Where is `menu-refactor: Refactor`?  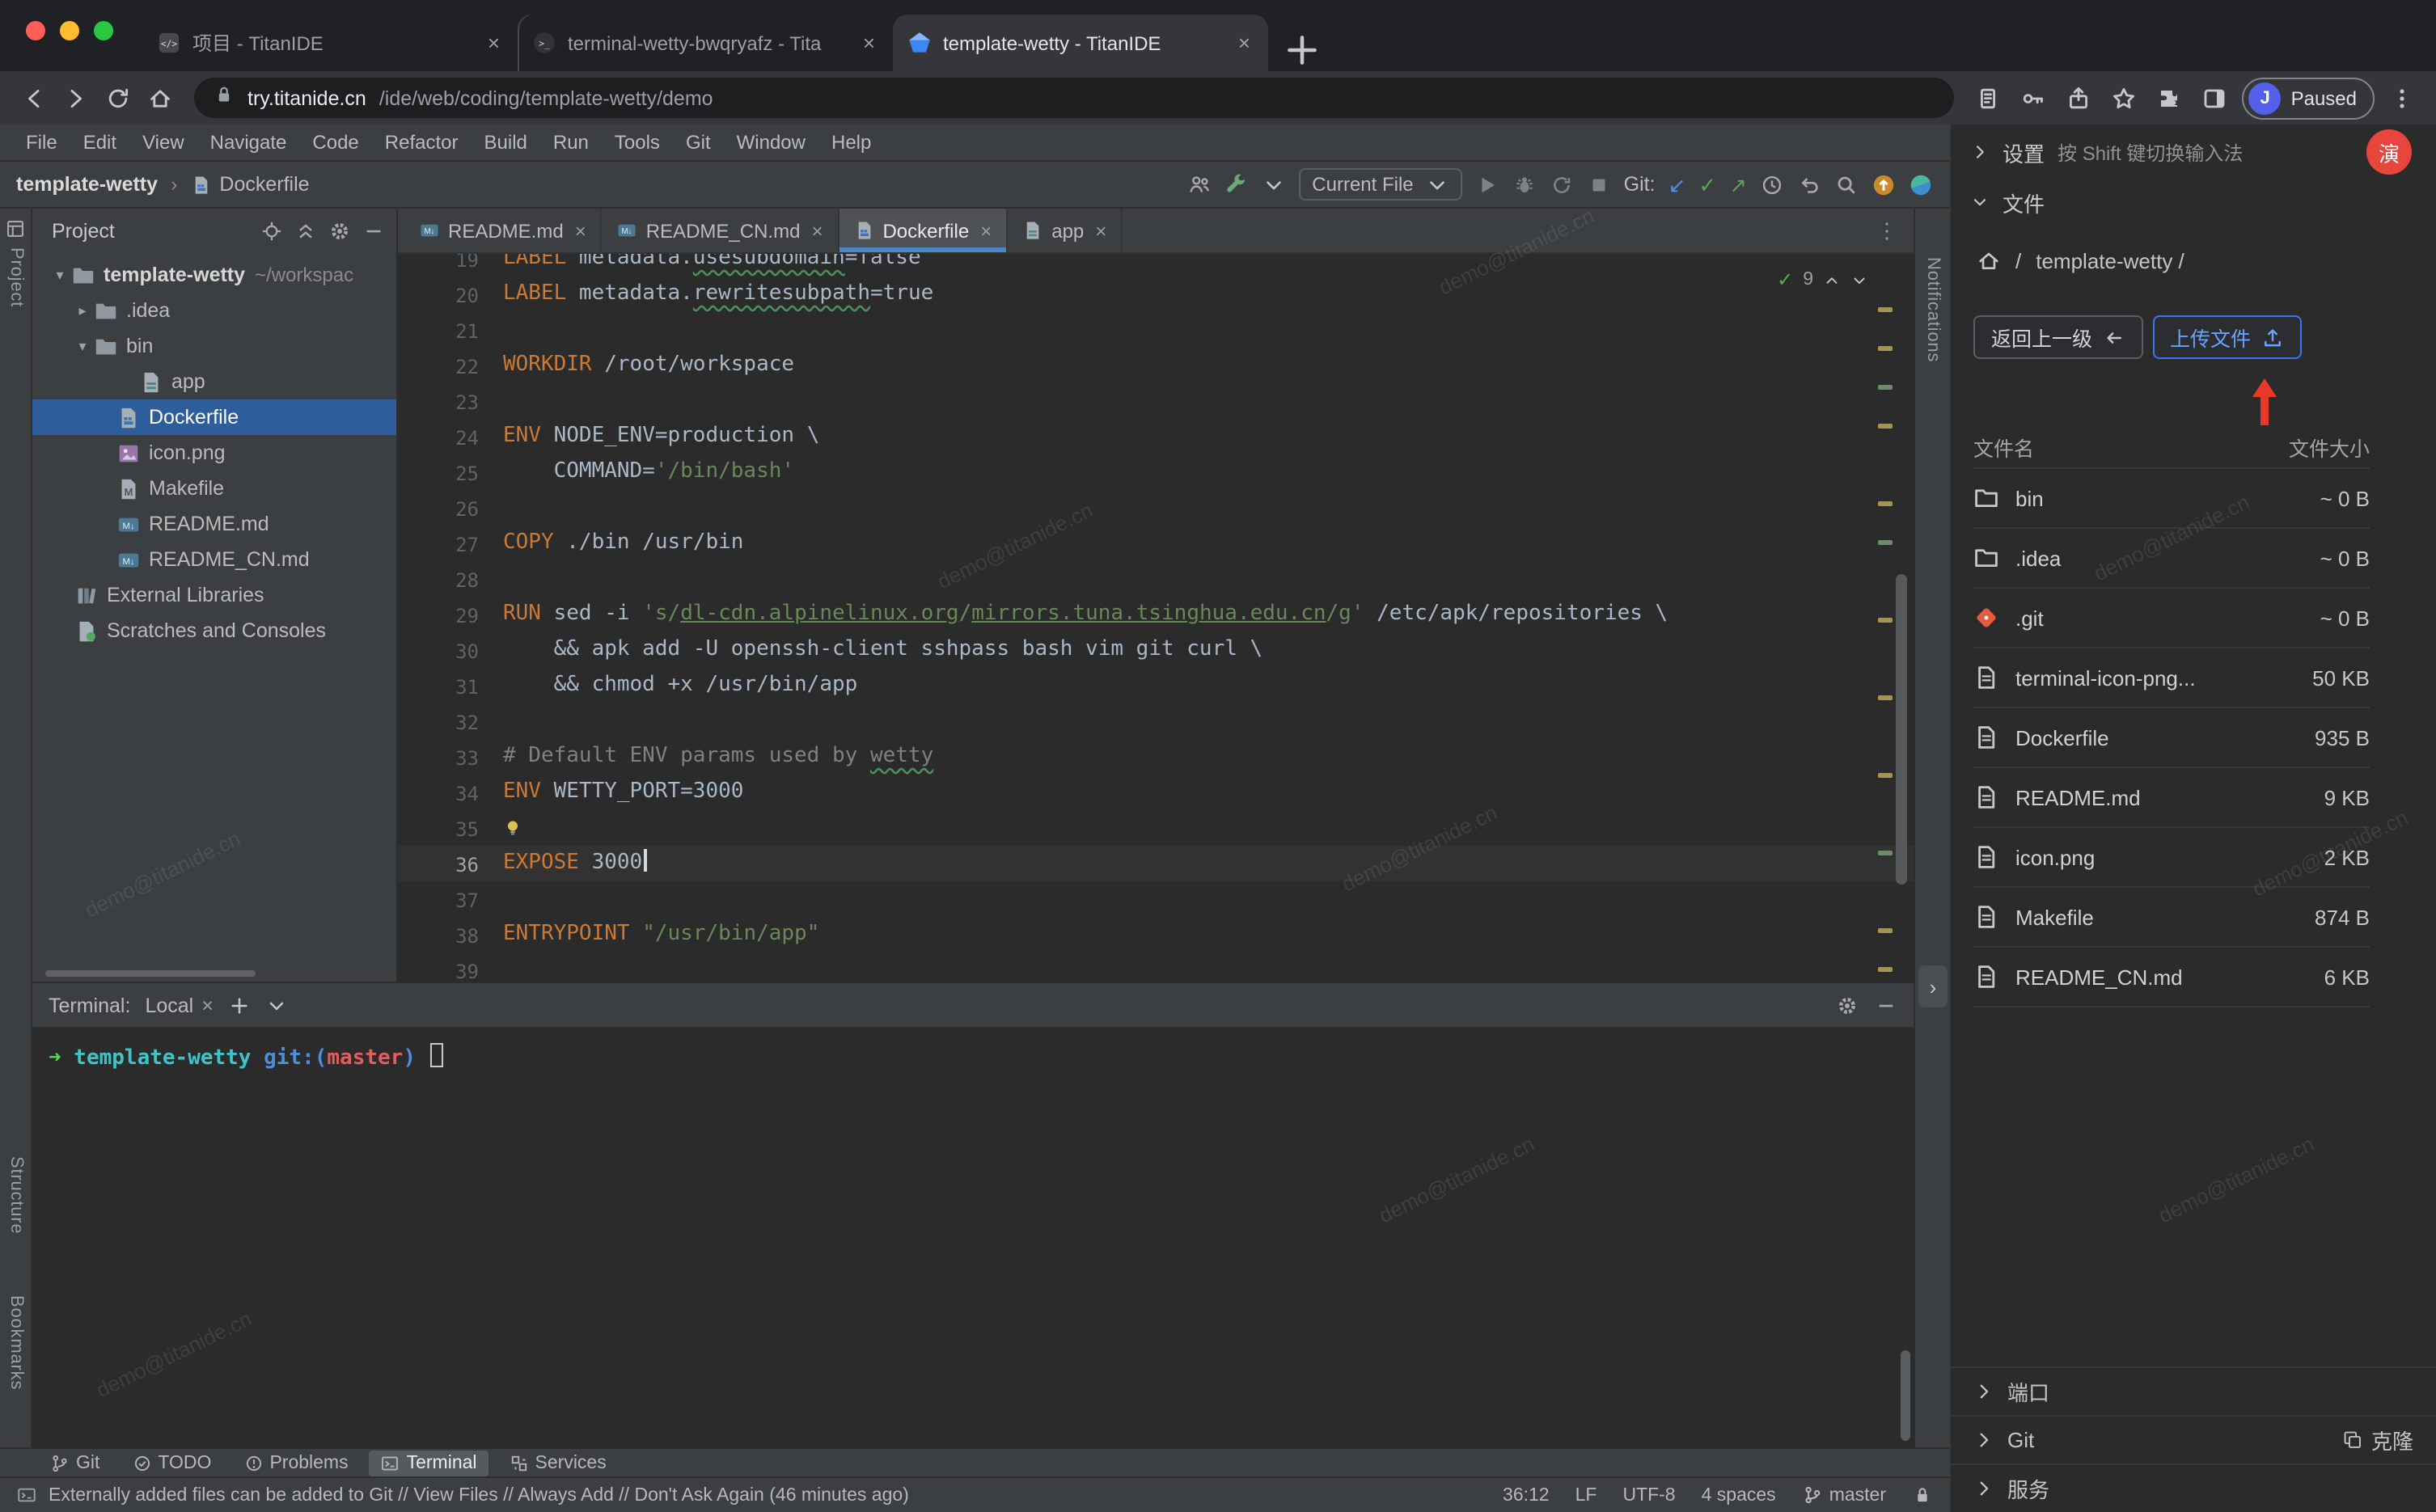 menu-refactor: Refactor is located at coordinates (422, 142).